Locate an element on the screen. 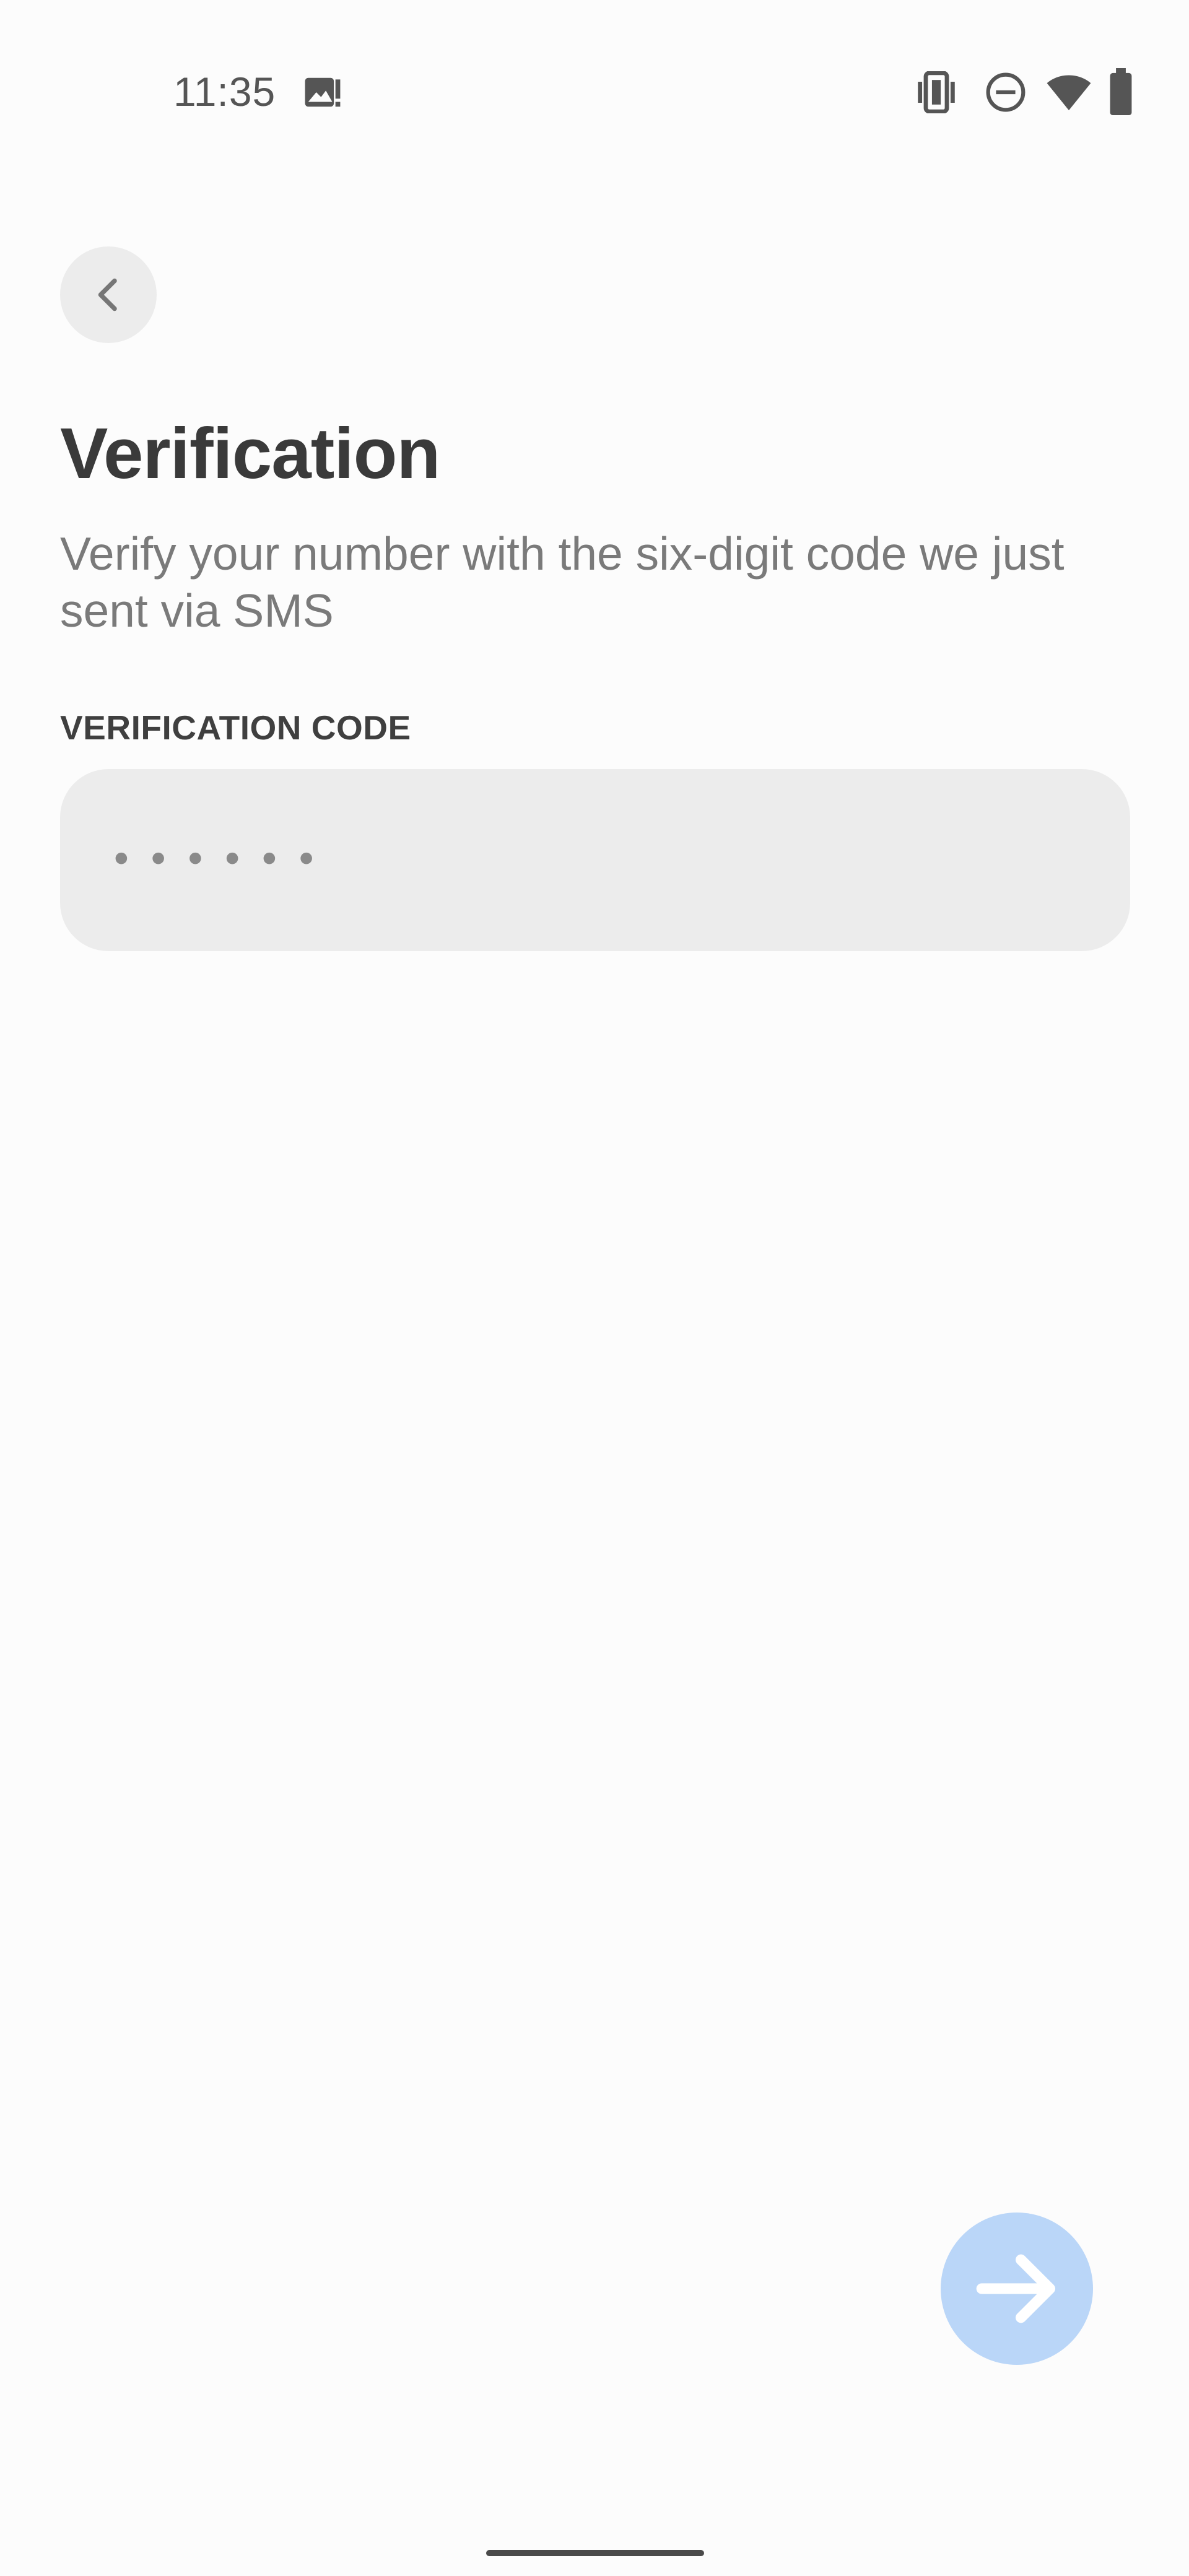  back-button is located at coordinates (108, 294).